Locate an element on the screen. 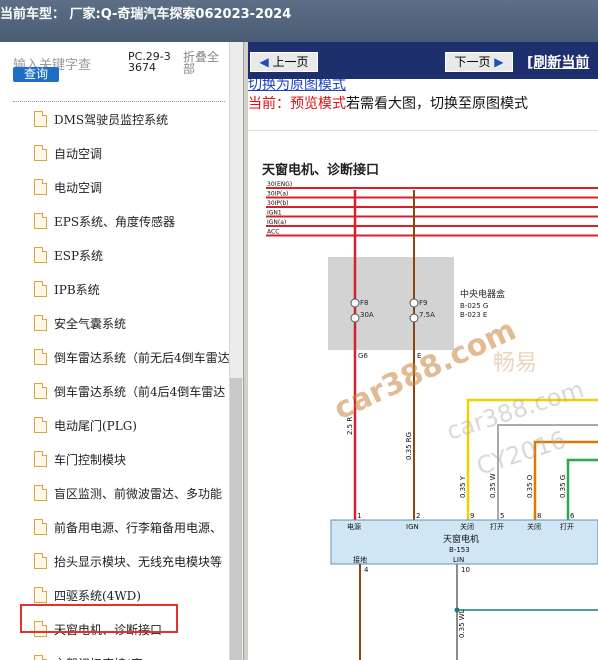 This screenshot has height=660, width=598. mode-line: 当前：预览模式若需看大图，切换至原图模式 is located at coordinates (388, 104).